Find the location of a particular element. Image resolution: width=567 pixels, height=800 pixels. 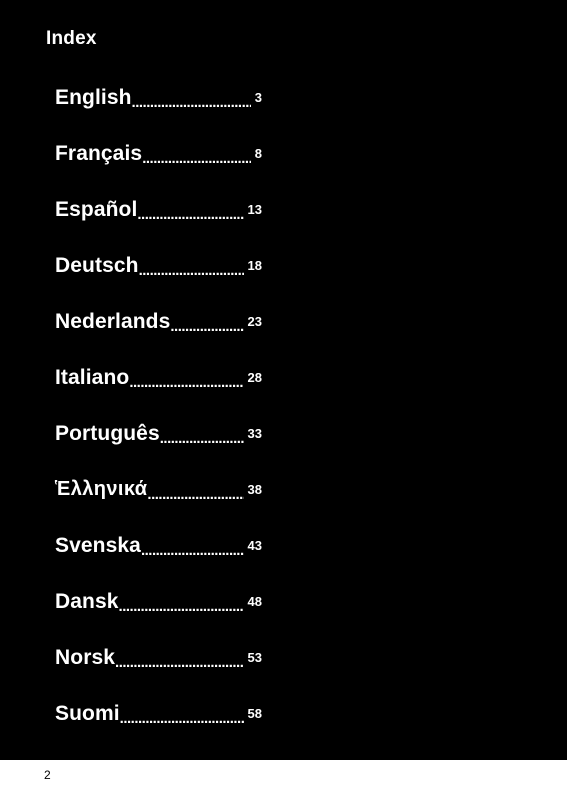

index-entry-page: 43 is located at coordinates (254, 545).